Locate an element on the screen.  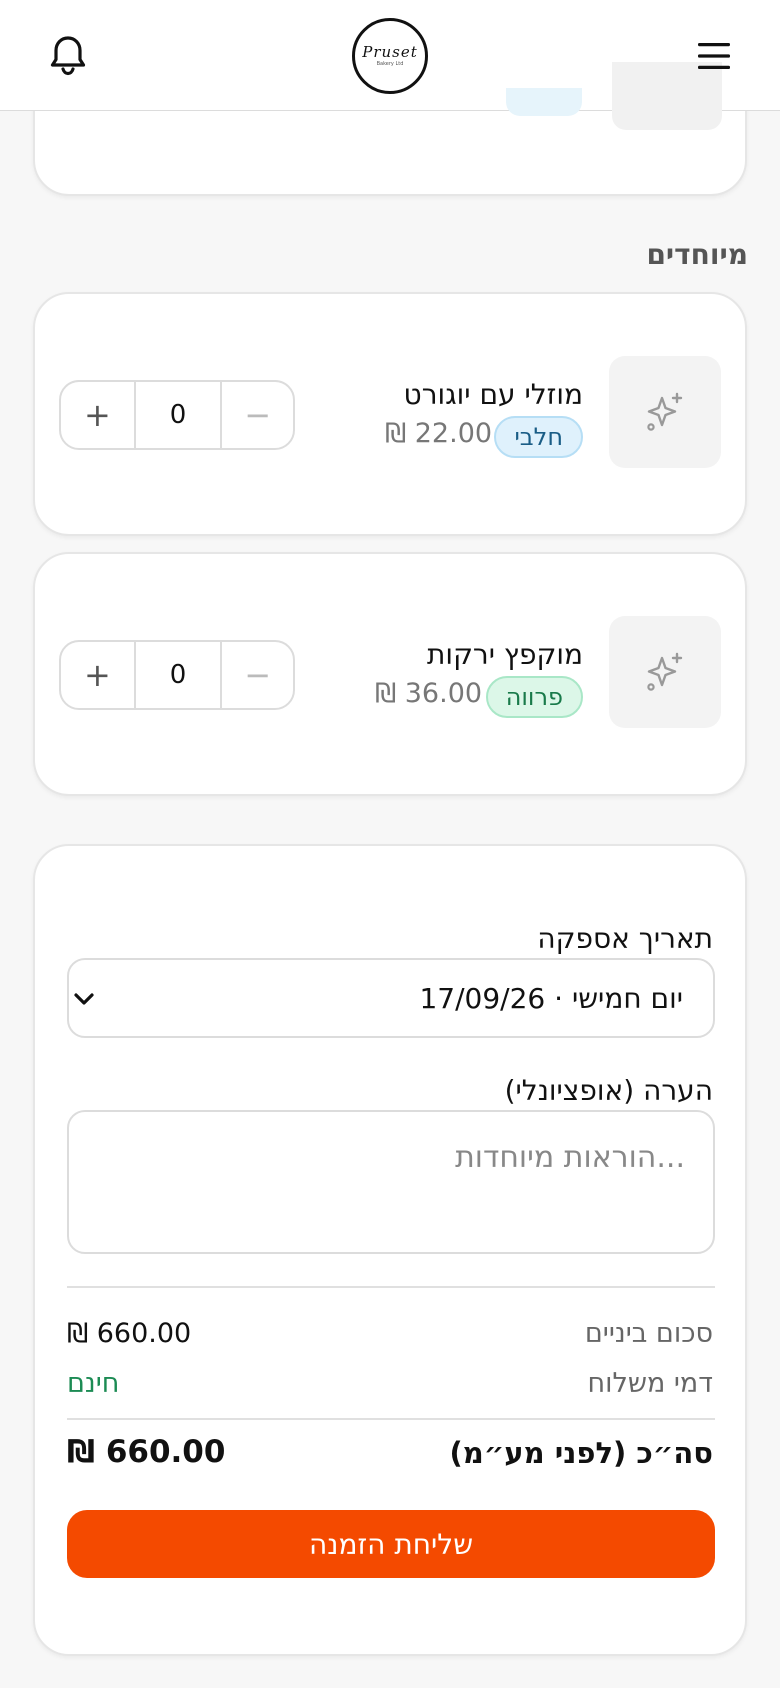
product-price: ₪ 36.00 is located at coordinates (429, 693).